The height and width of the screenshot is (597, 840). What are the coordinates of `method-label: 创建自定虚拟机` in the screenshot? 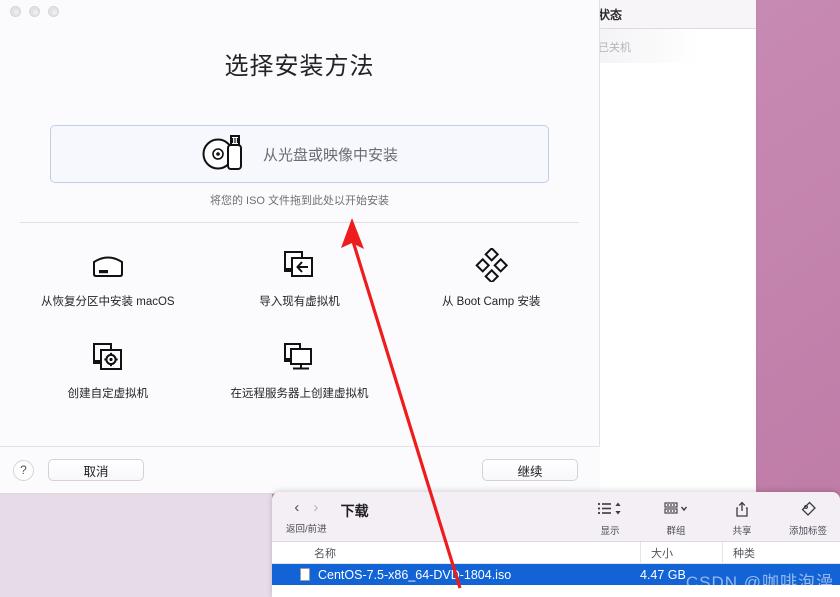 It's located at (108, 394).